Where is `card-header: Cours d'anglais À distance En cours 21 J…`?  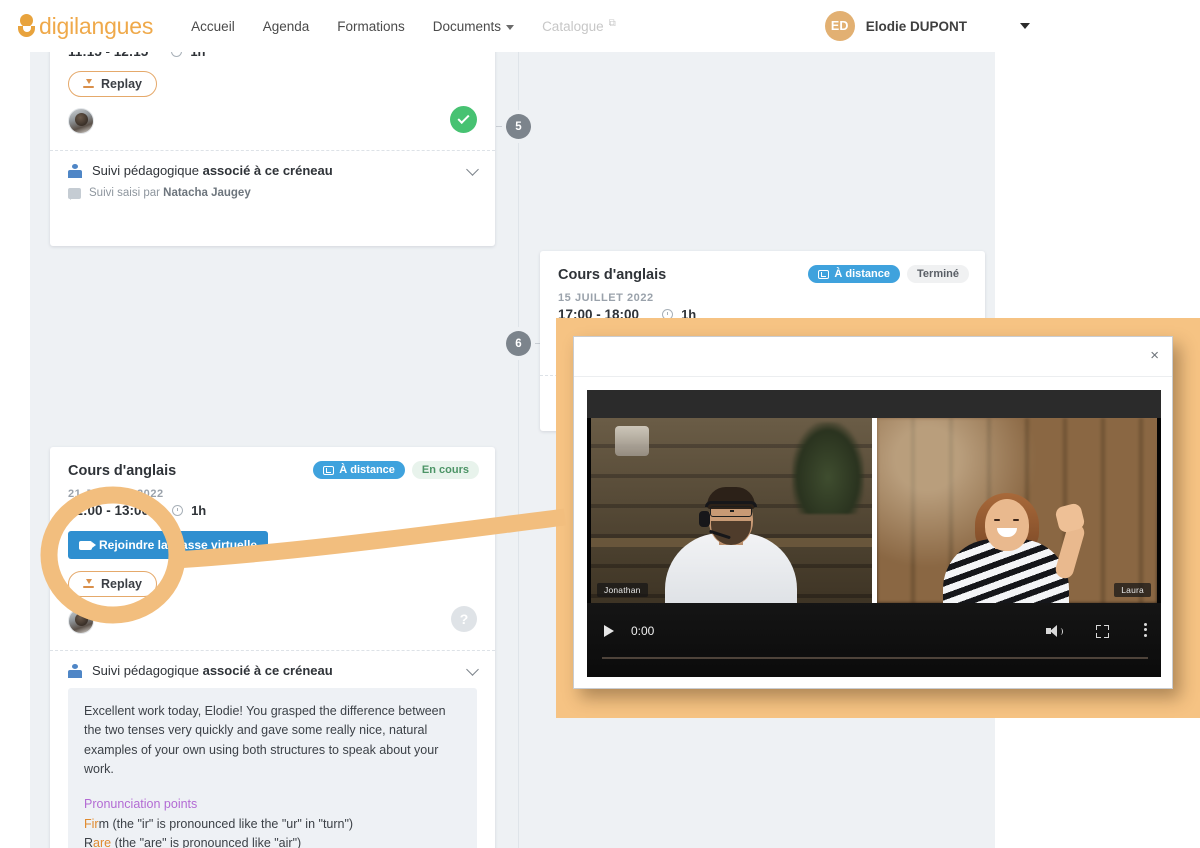
card-header: Cours d'anglais À distance En cours 21 J… is located at coordinates (272, 542).